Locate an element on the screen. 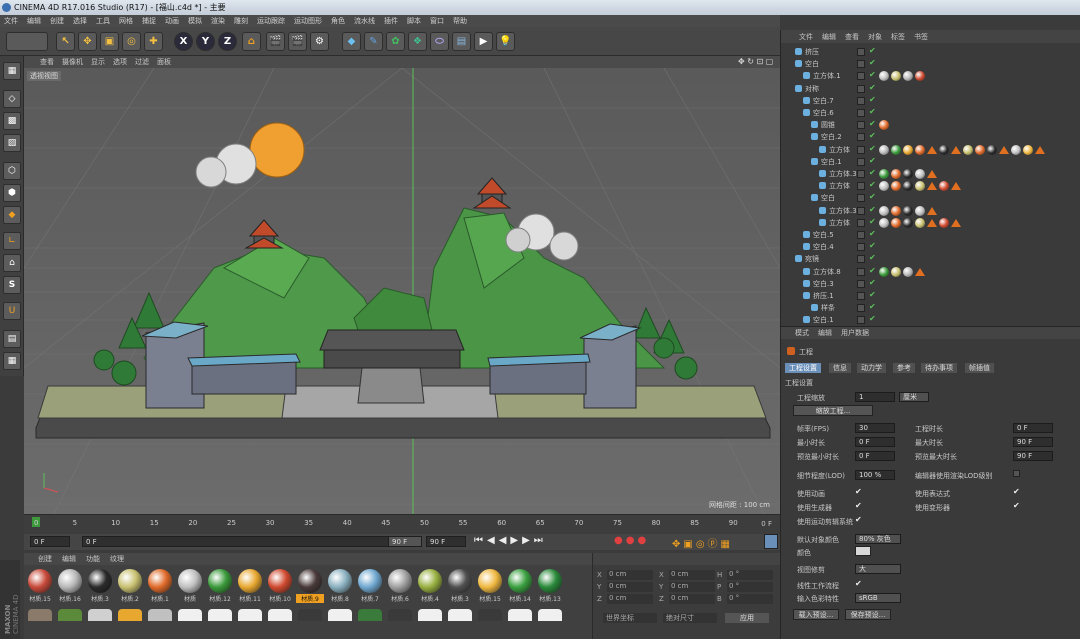 The width and height of the screenshot is (1080, 639). lock-icon: ▤ is located at coordinates (12, 339).